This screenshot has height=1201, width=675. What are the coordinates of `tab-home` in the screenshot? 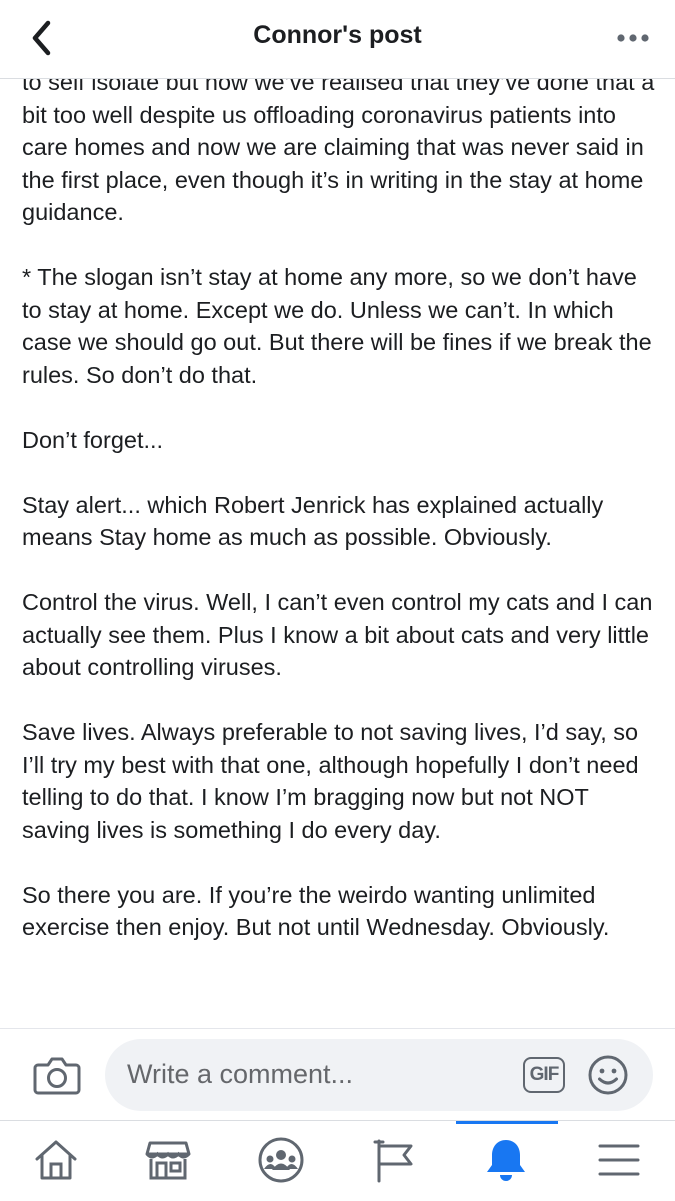 It's located at (56, 1161).